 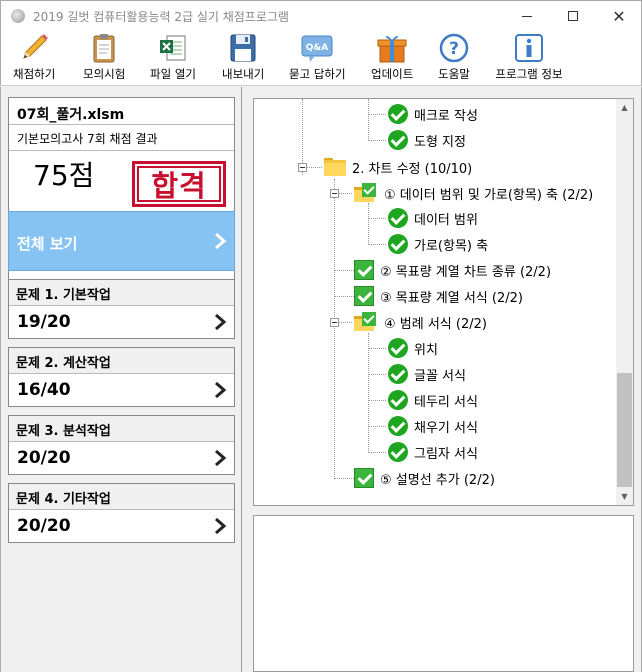 What do you see at coordinates (433, 218) in the screenshot?
I see `tree-item: 데이터 범위` at bounding box center [433, 218].